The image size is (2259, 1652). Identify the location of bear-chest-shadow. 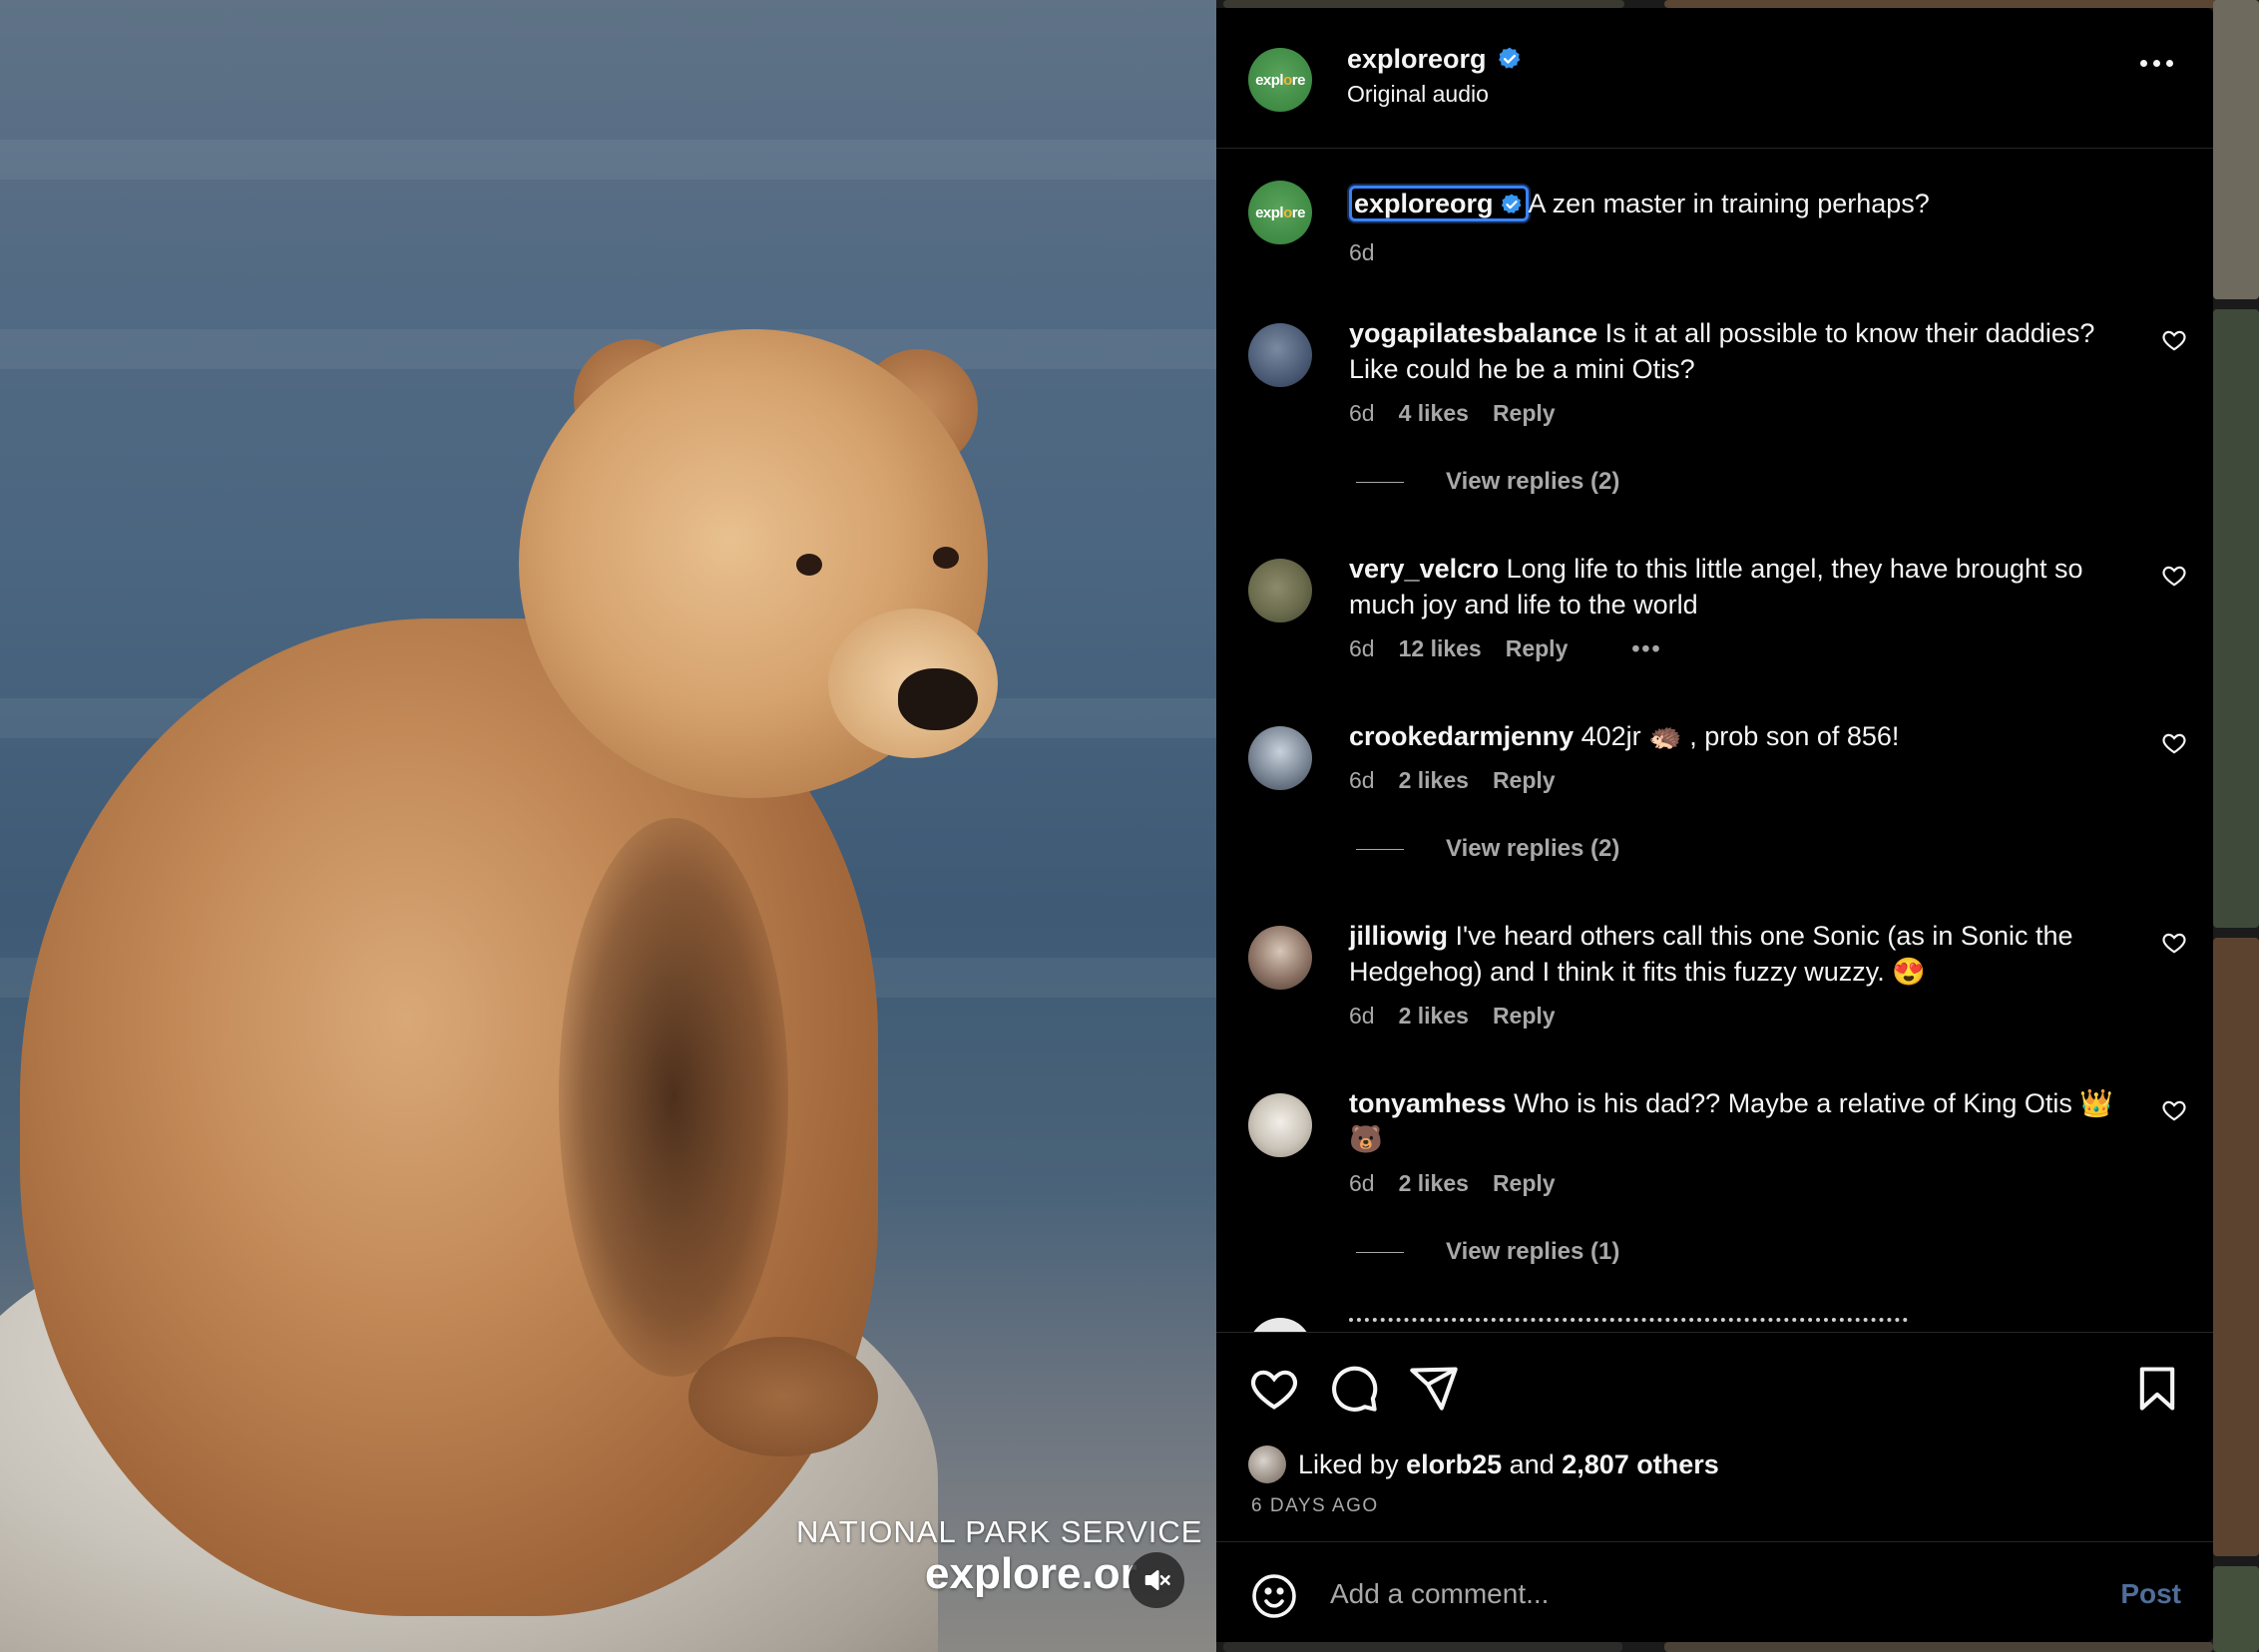
(673, 1097).